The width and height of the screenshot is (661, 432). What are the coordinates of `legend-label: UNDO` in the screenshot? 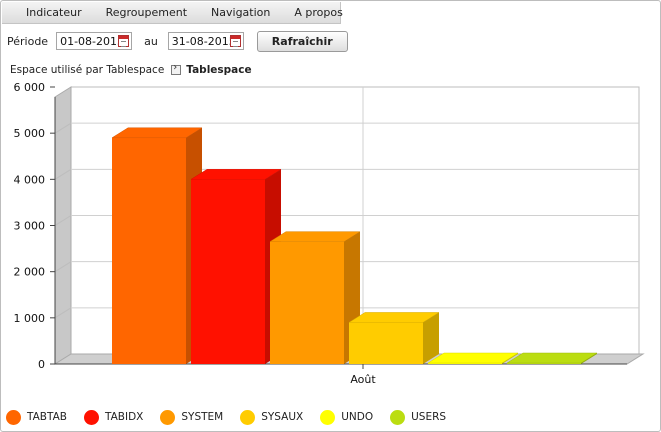 It's located at (357, 417).